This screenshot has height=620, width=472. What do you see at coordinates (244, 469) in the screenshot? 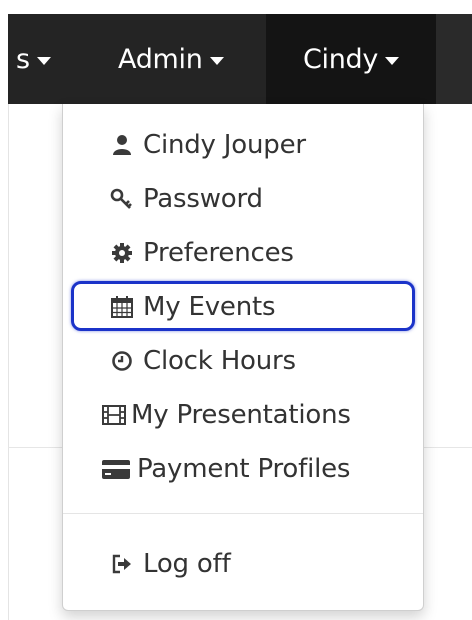
I see `menu-item-label: Payment Profiles` at bounding box center [244, 469].